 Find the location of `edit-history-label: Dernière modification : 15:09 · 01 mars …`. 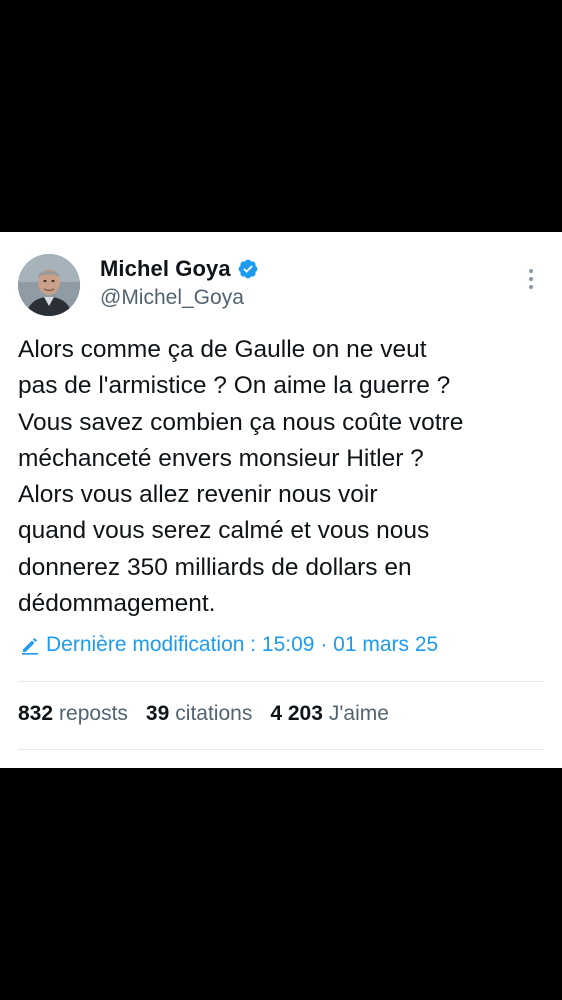

edit-history-label: Dernière modification : 15:09 · 01 mars … is located at coordinates (242, 644).